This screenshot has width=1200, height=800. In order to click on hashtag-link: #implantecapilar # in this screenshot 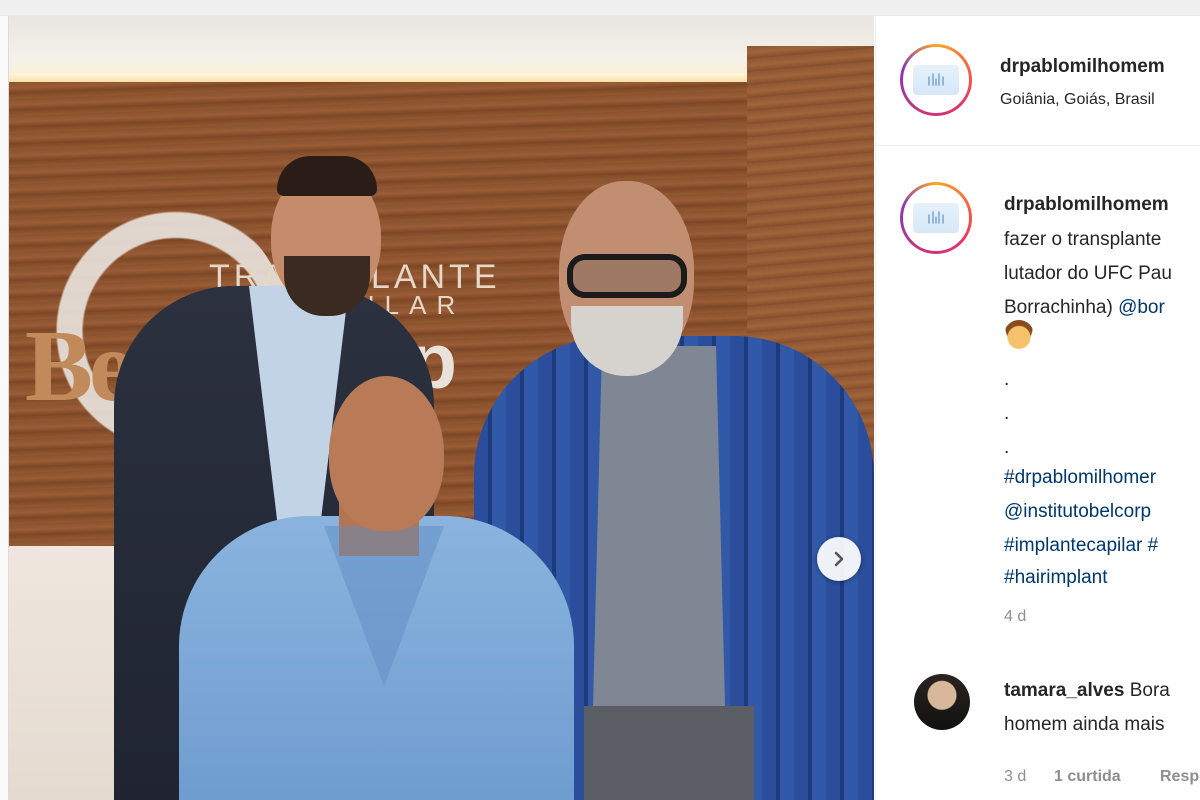, I will do `click(1081, 546)`.